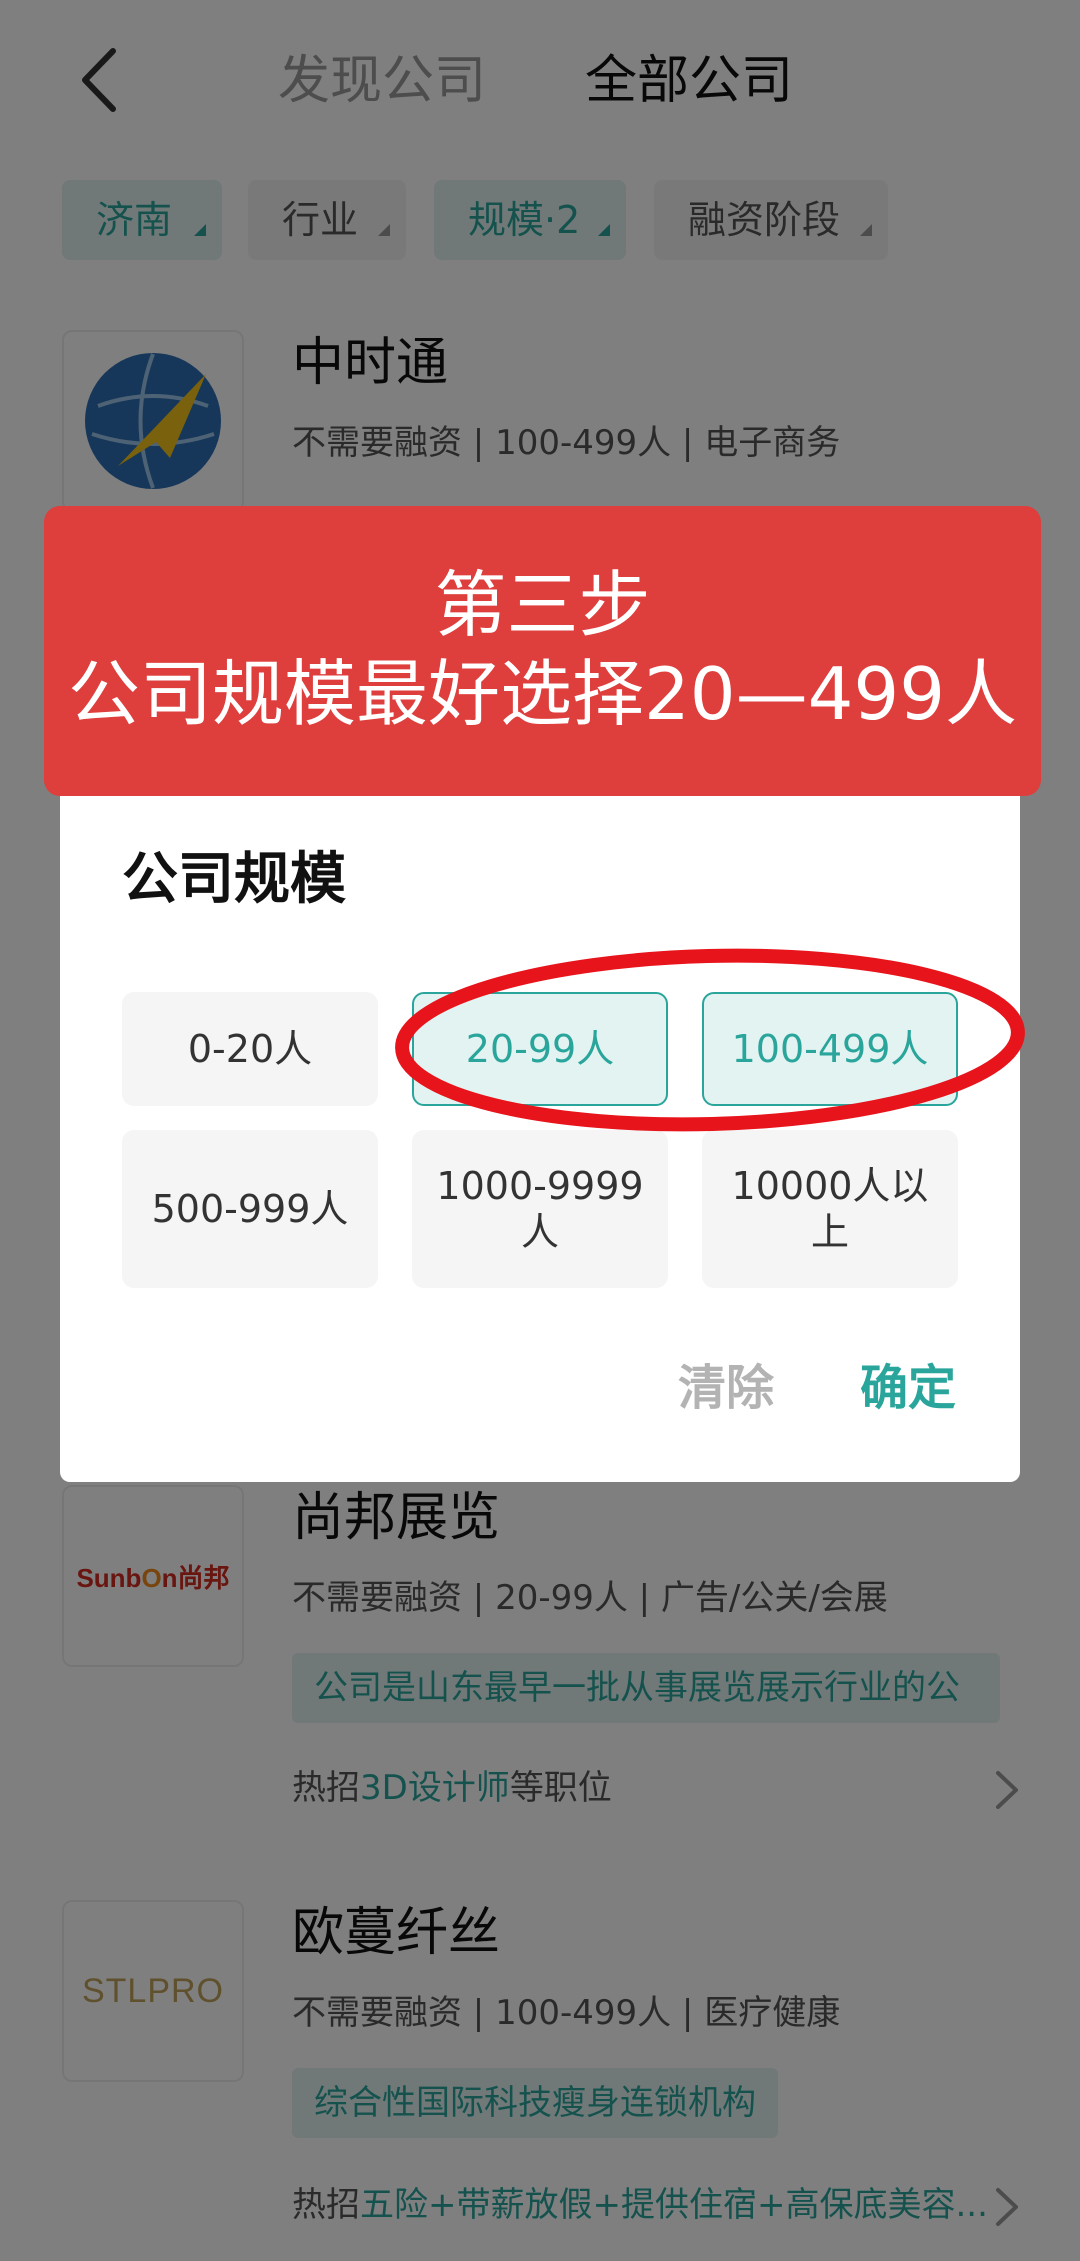 This screenshot has height=2261, width=1080. I want to click on scale-option-1000-9999: 1000-9999 人, so click(540, 1209).